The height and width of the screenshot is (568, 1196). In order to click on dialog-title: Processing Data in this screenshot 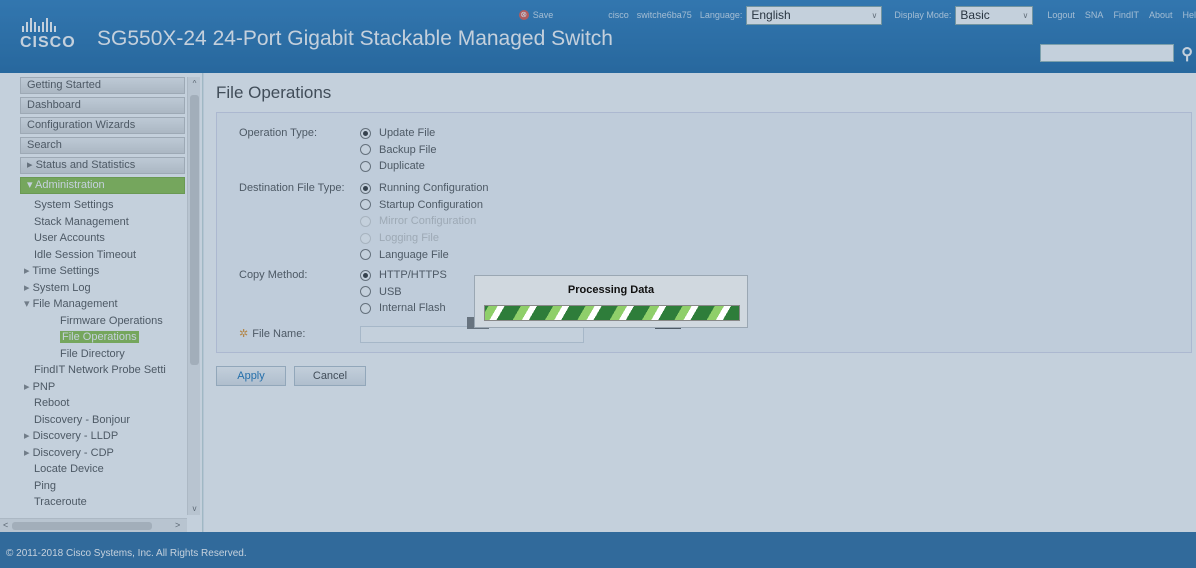, I will do `click(611, 290)`.